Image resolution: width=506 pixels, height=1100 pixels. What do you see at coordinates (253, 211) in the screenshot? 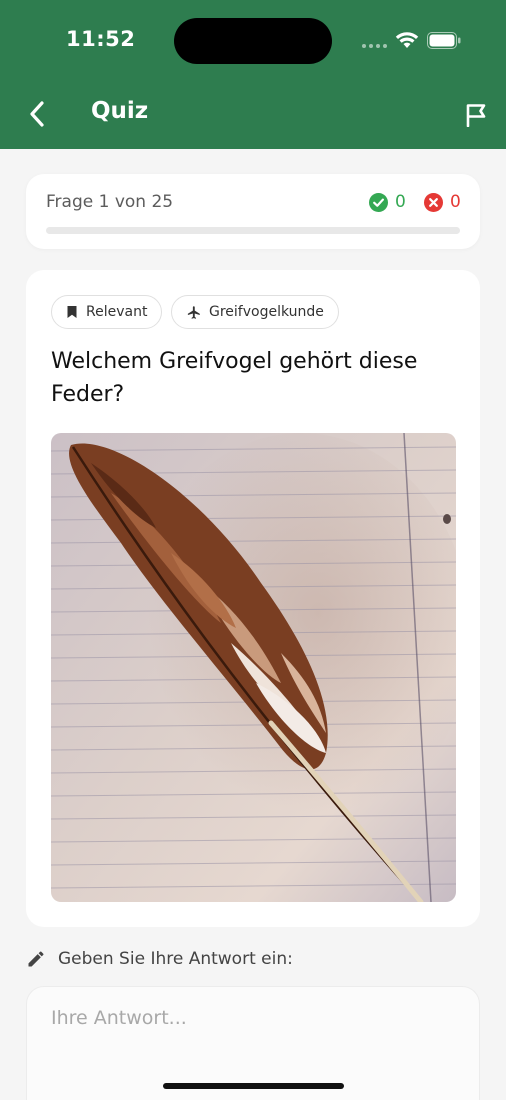
I see `progress-card: Frage 1 von 25 0 0` at bounding box center [253, 211].